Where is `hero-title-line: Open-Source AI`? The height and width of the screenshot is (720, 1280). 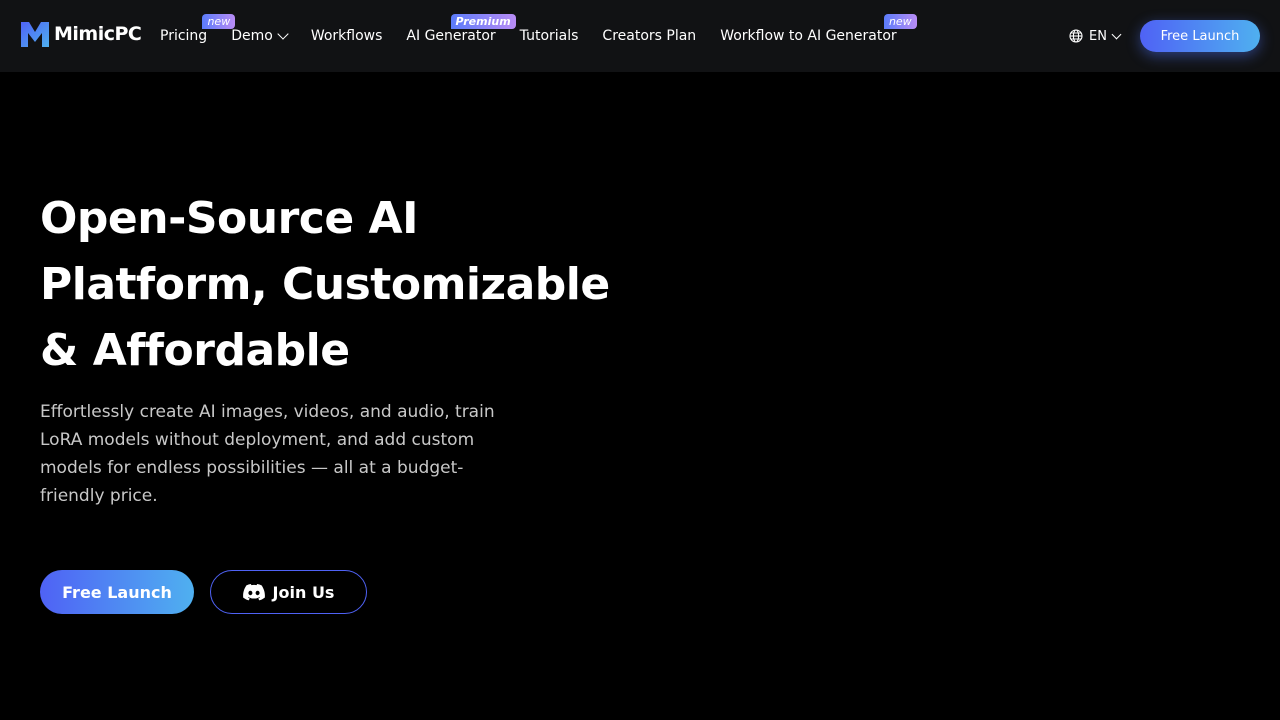
hero-title-line: Open-Source AI is located at coordinates (229, 218).